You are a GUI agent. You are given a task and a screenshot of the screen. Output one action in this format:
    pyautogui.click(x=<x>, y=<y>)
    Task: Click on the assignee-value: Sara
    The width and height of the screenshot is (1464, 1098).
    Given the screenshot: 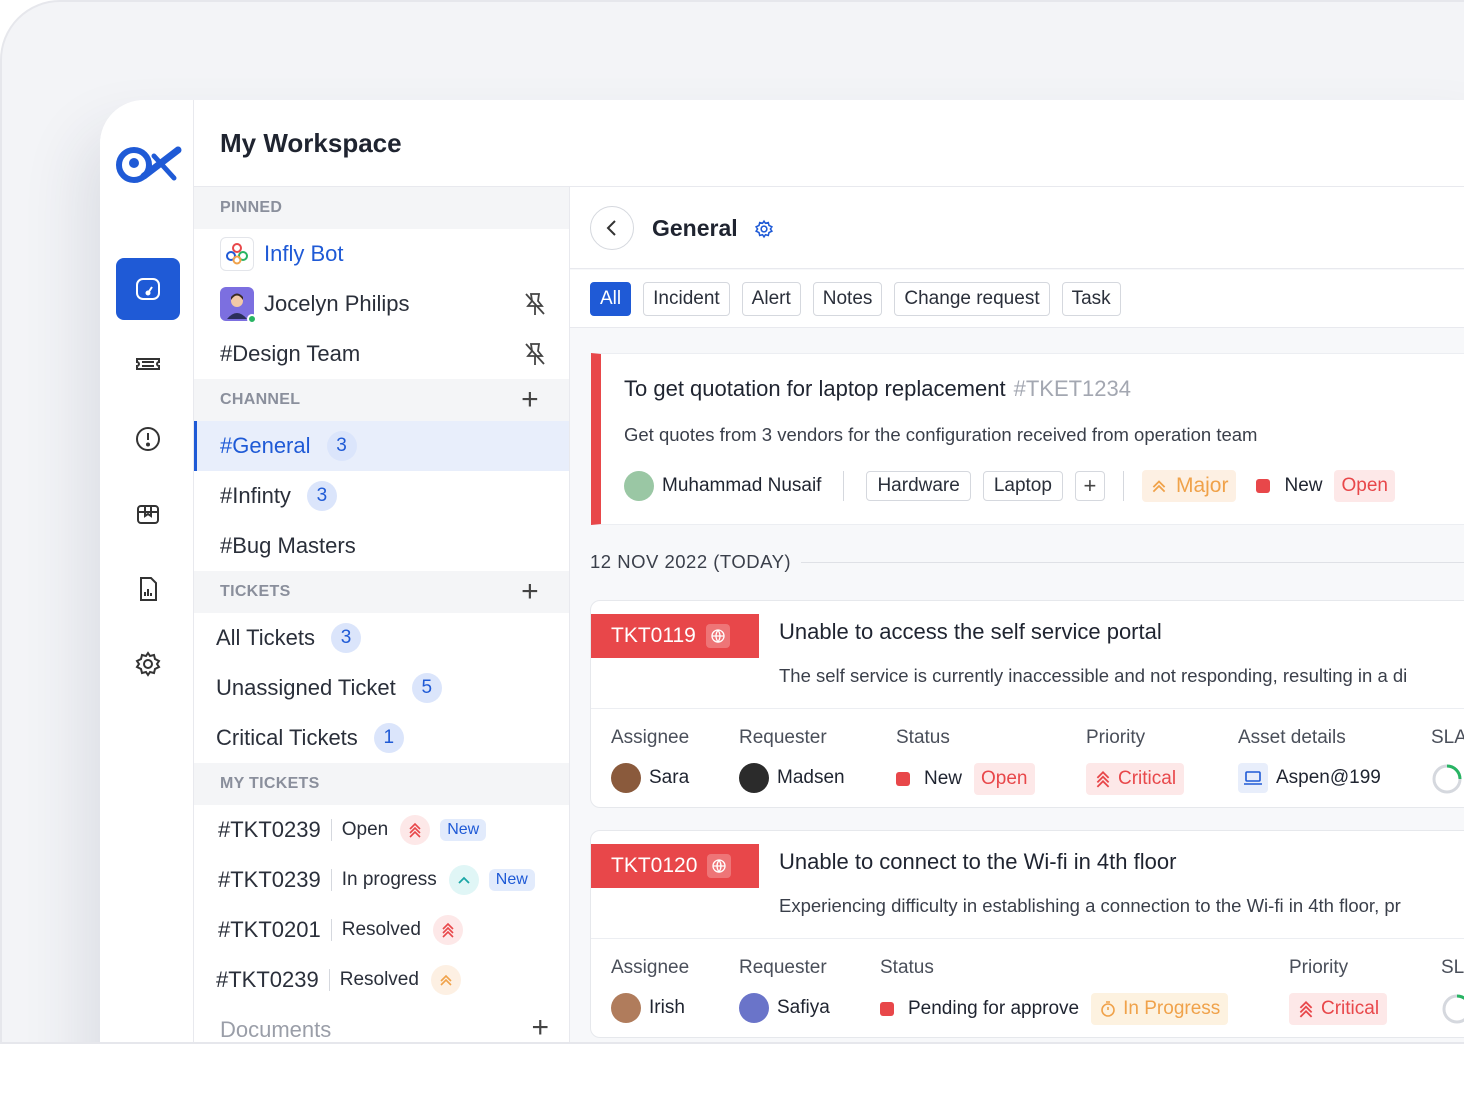 What is the action you would take?
    pyautogui.click(x=650, y=778)
    